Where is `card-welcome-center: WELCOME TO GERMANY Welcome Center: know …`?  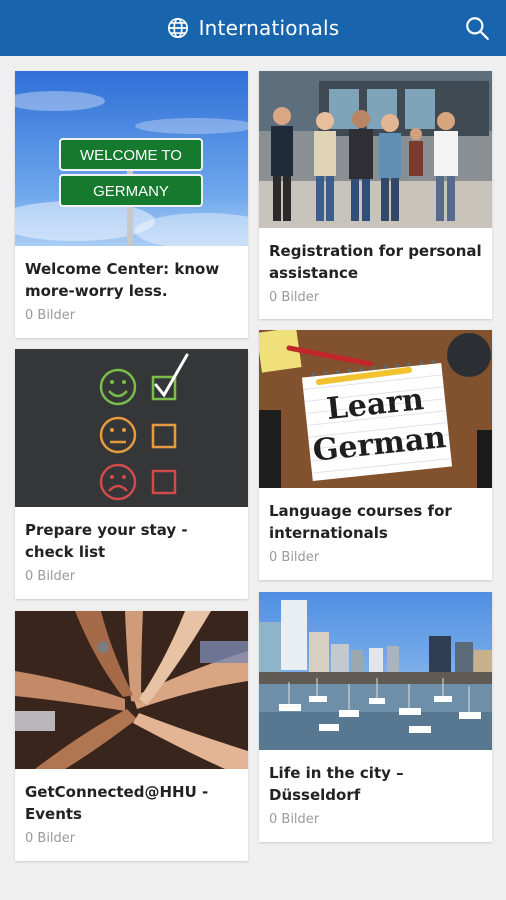 card-welcome-center: WELCOME TO GERMANY Welcome Center: know … is located at coordinates (131, 204).